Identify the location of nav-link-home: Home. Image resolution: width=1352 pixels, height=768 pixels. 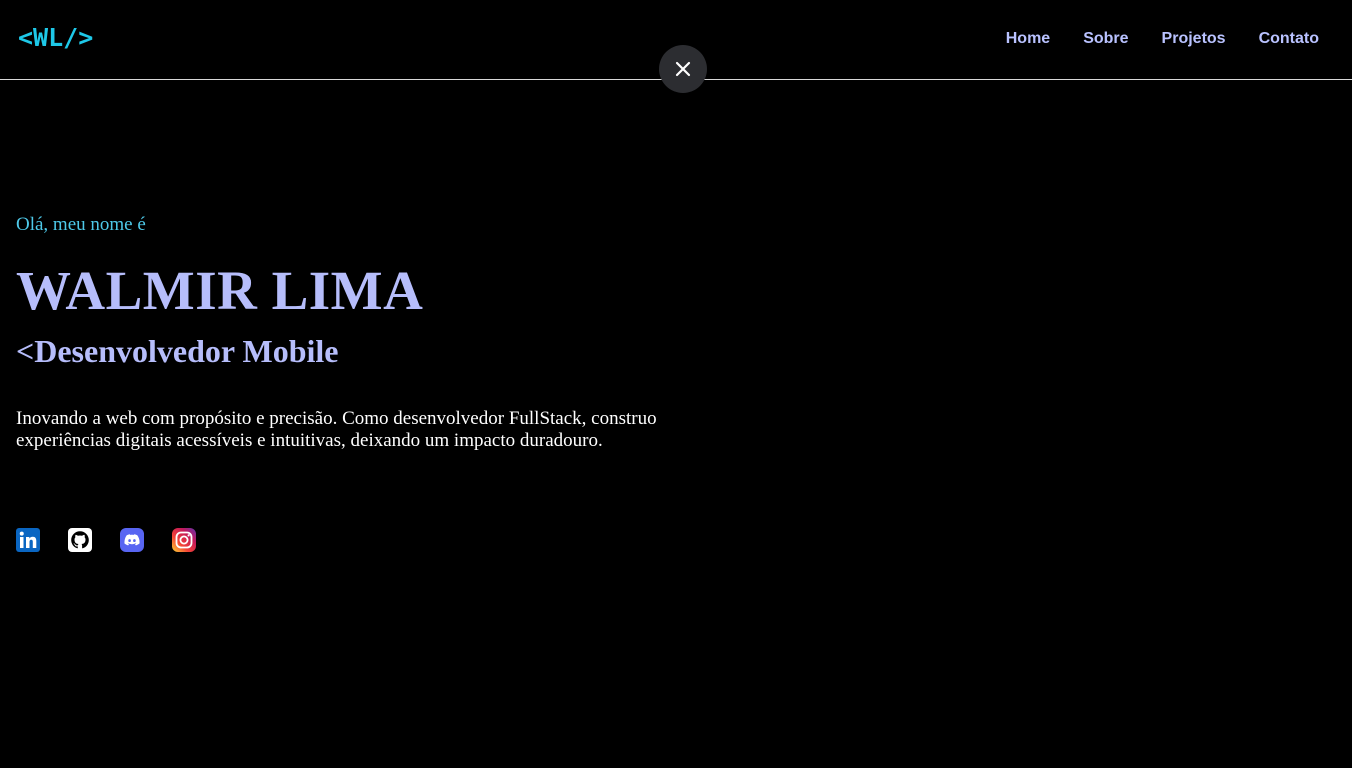
(1028, 39).